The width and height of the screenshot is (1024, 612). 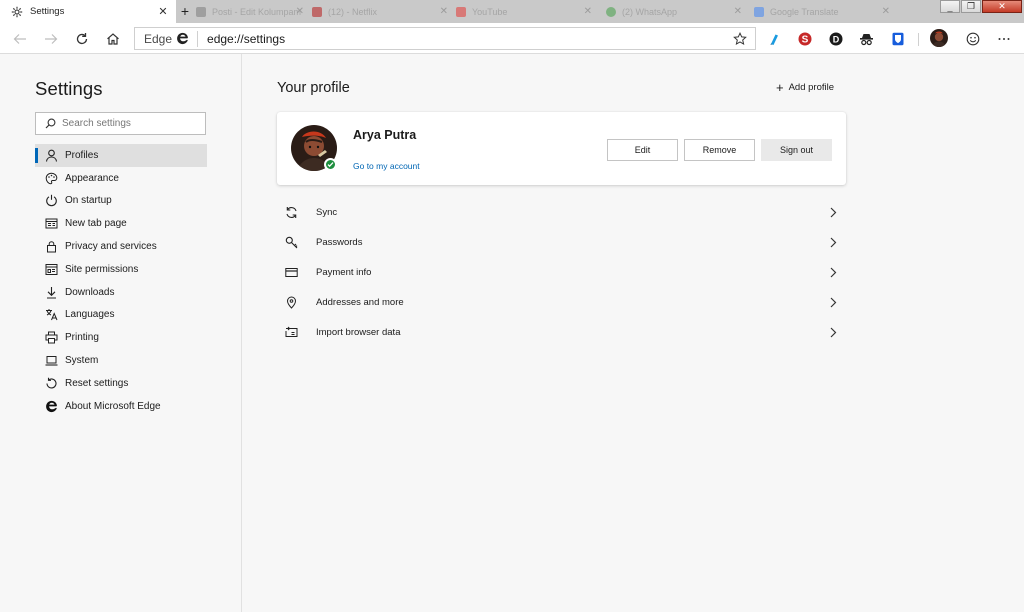 What do you see at coordinates (17, 12) in the screenshot?
I see `gear-icon` at bounding box center [17, 12].